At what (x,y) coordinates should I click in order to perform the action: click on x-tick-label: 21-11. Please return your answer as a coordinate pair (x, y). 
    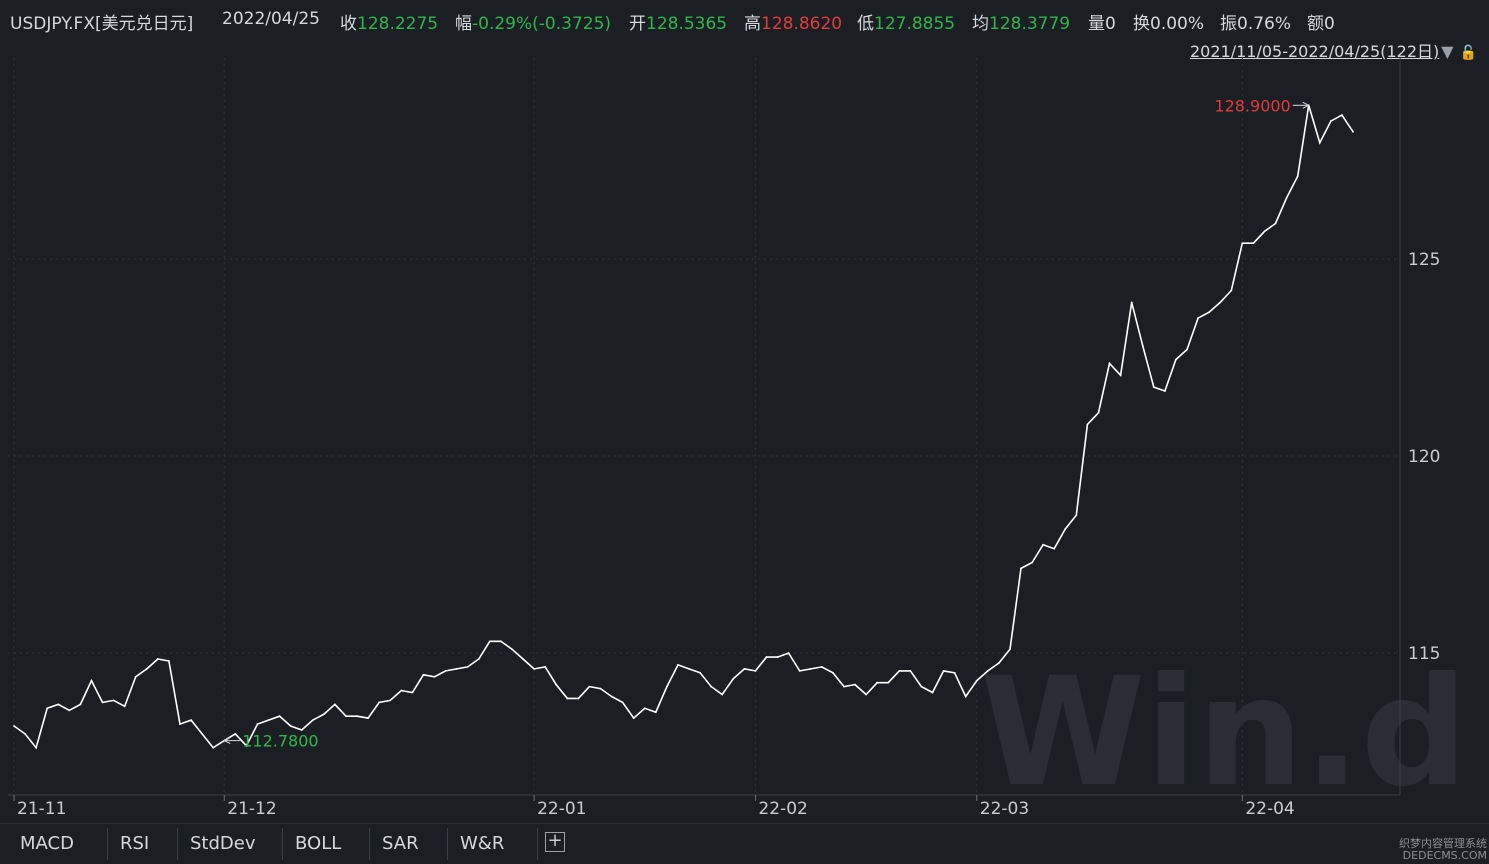
    Looking at the image, I should click on (41, 809).